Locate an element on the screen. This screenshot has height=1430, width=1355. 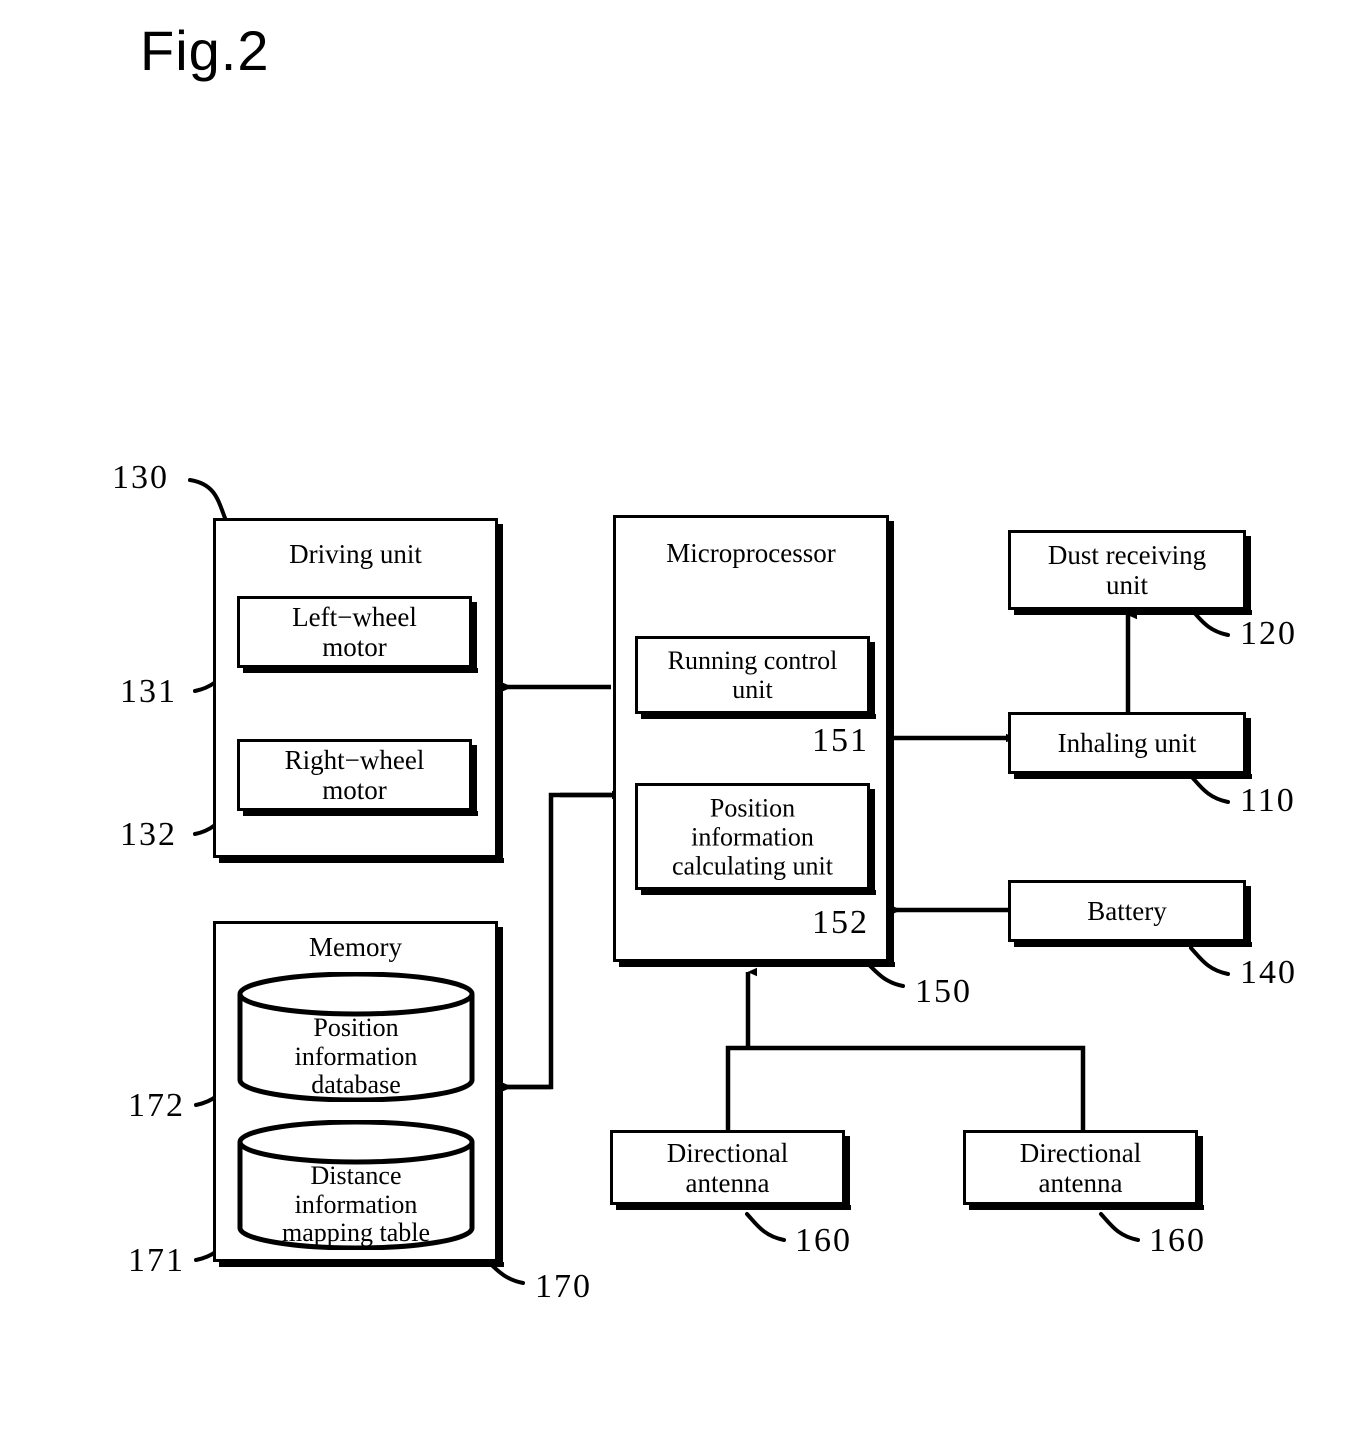
dust-receiving-unit-box: Dust receiving unit is located at coordinates (1127, 570).